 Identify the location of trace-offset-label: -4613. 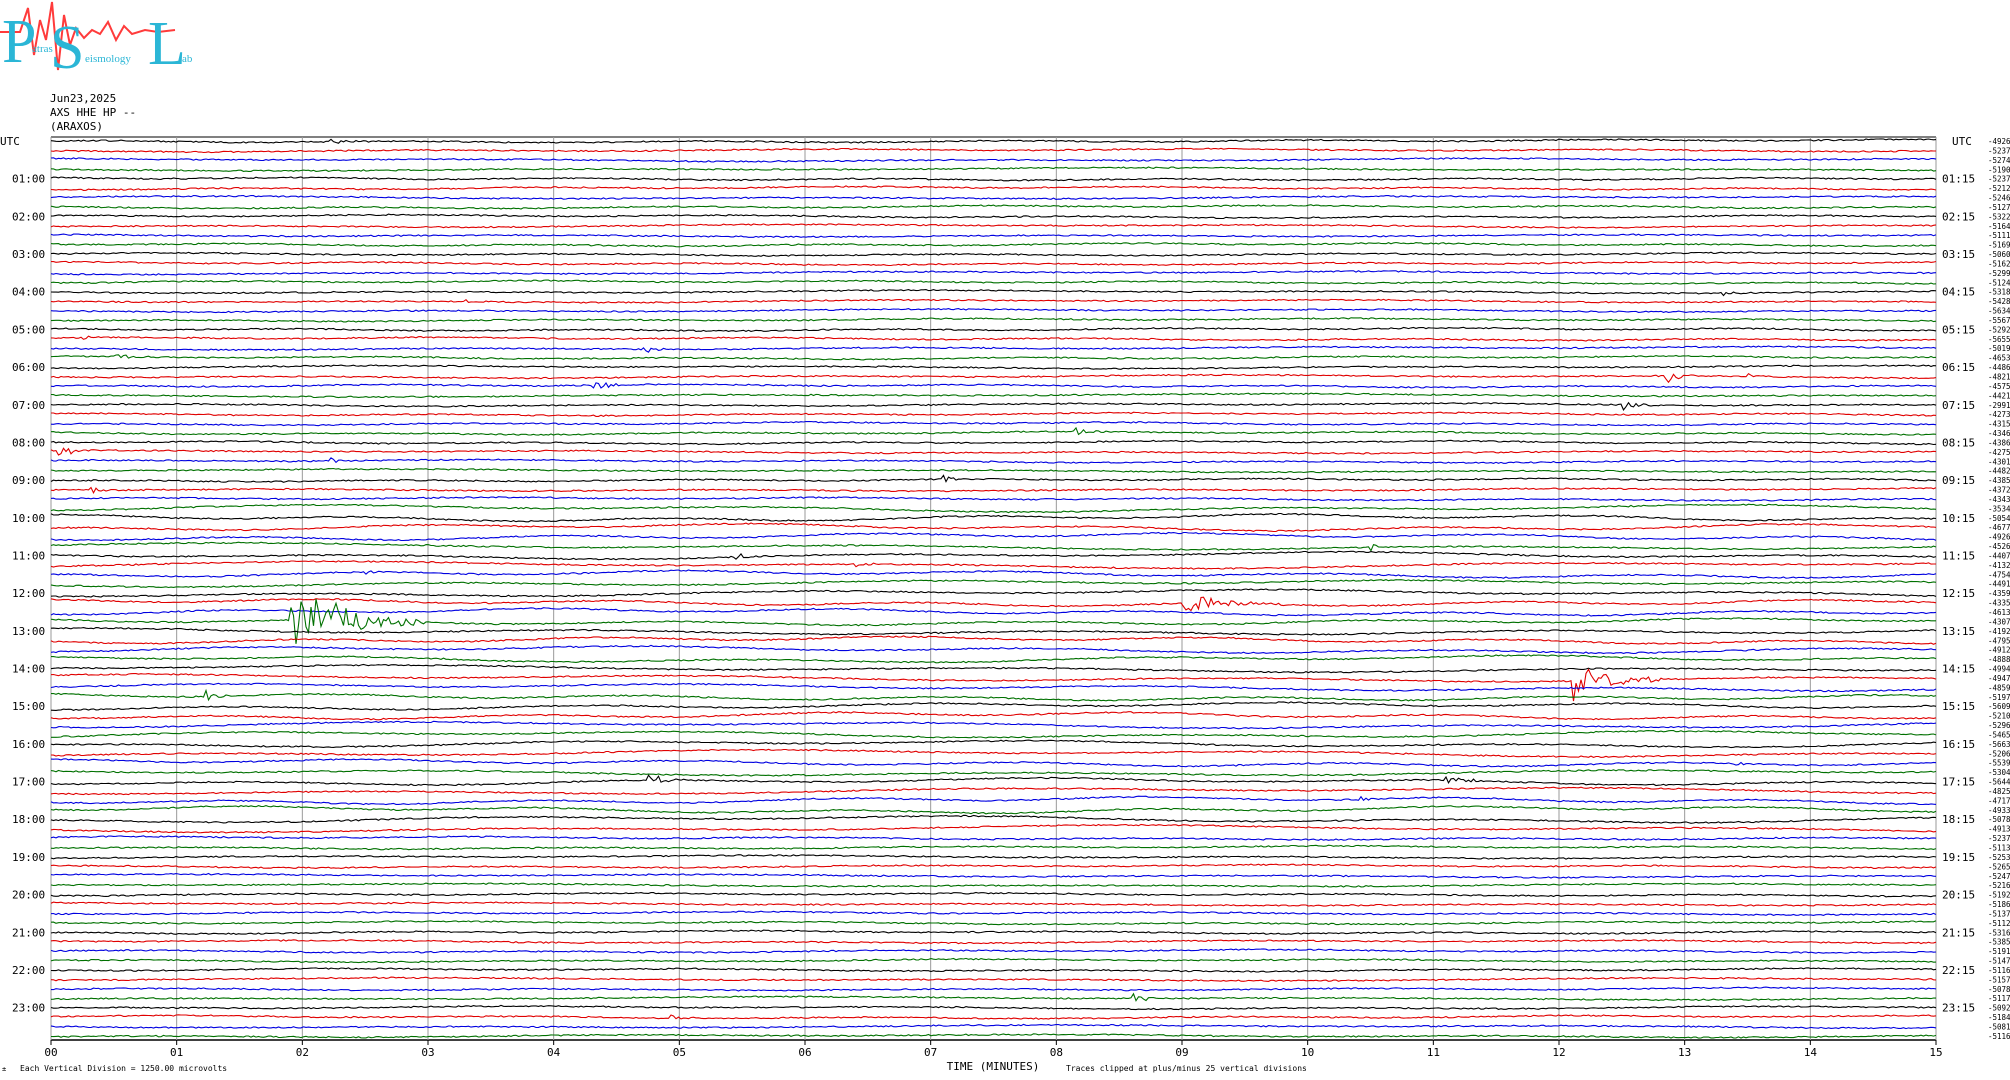
(1999, 612).